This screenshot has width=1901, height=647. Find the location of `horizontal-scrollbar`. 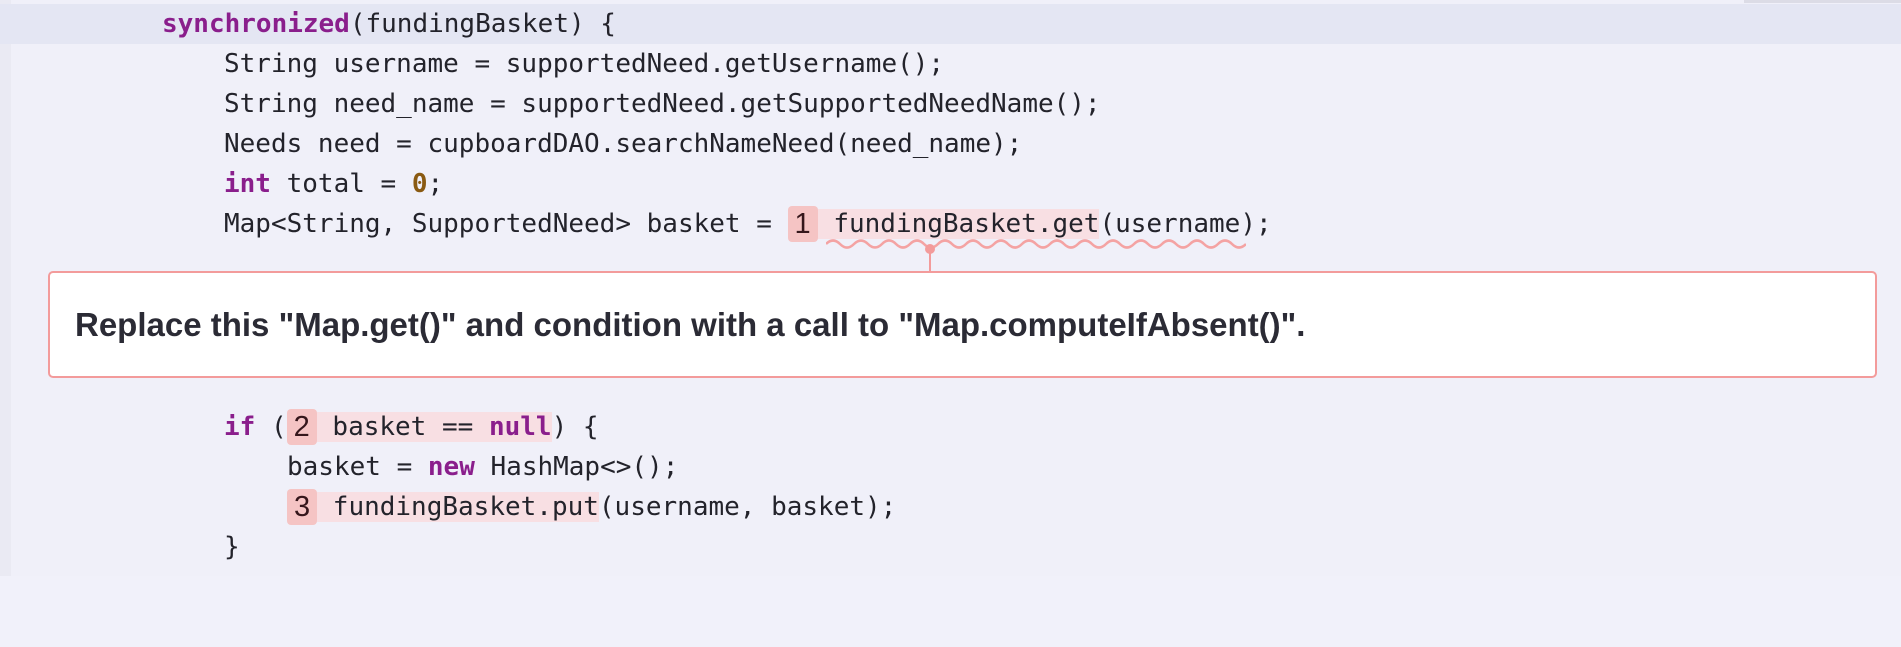

horizontal-scrollbar is located at coordinates (1822, 1).